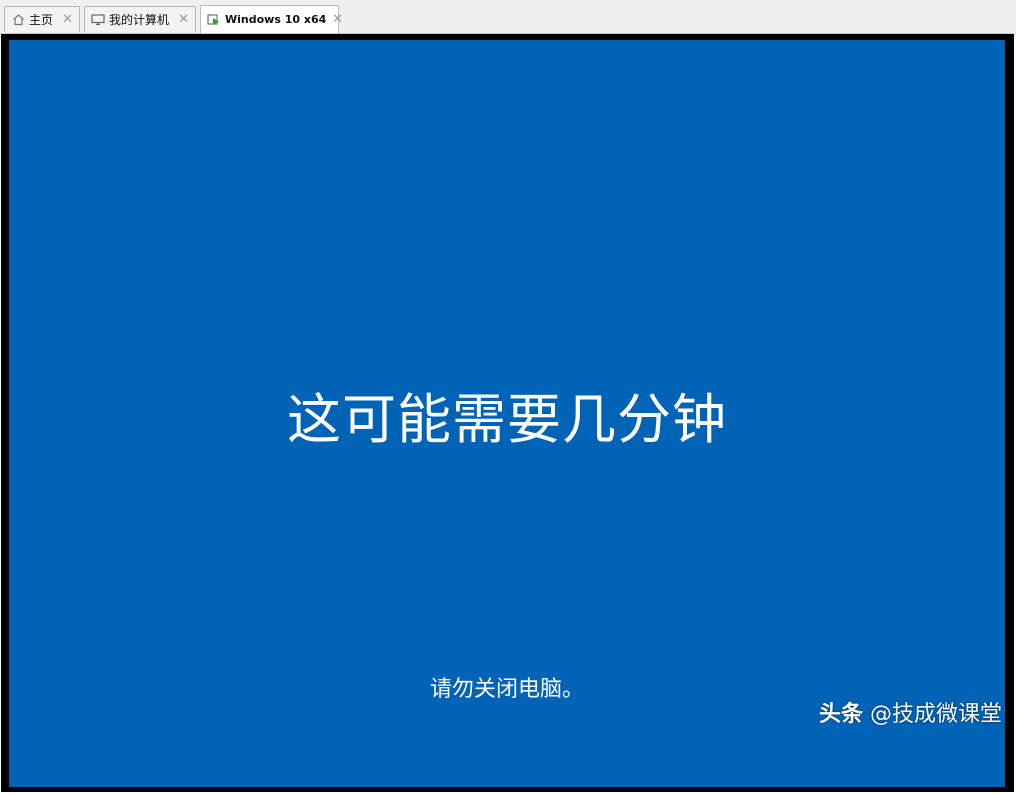  I want to click on monitor-icon, so click(98, 20).